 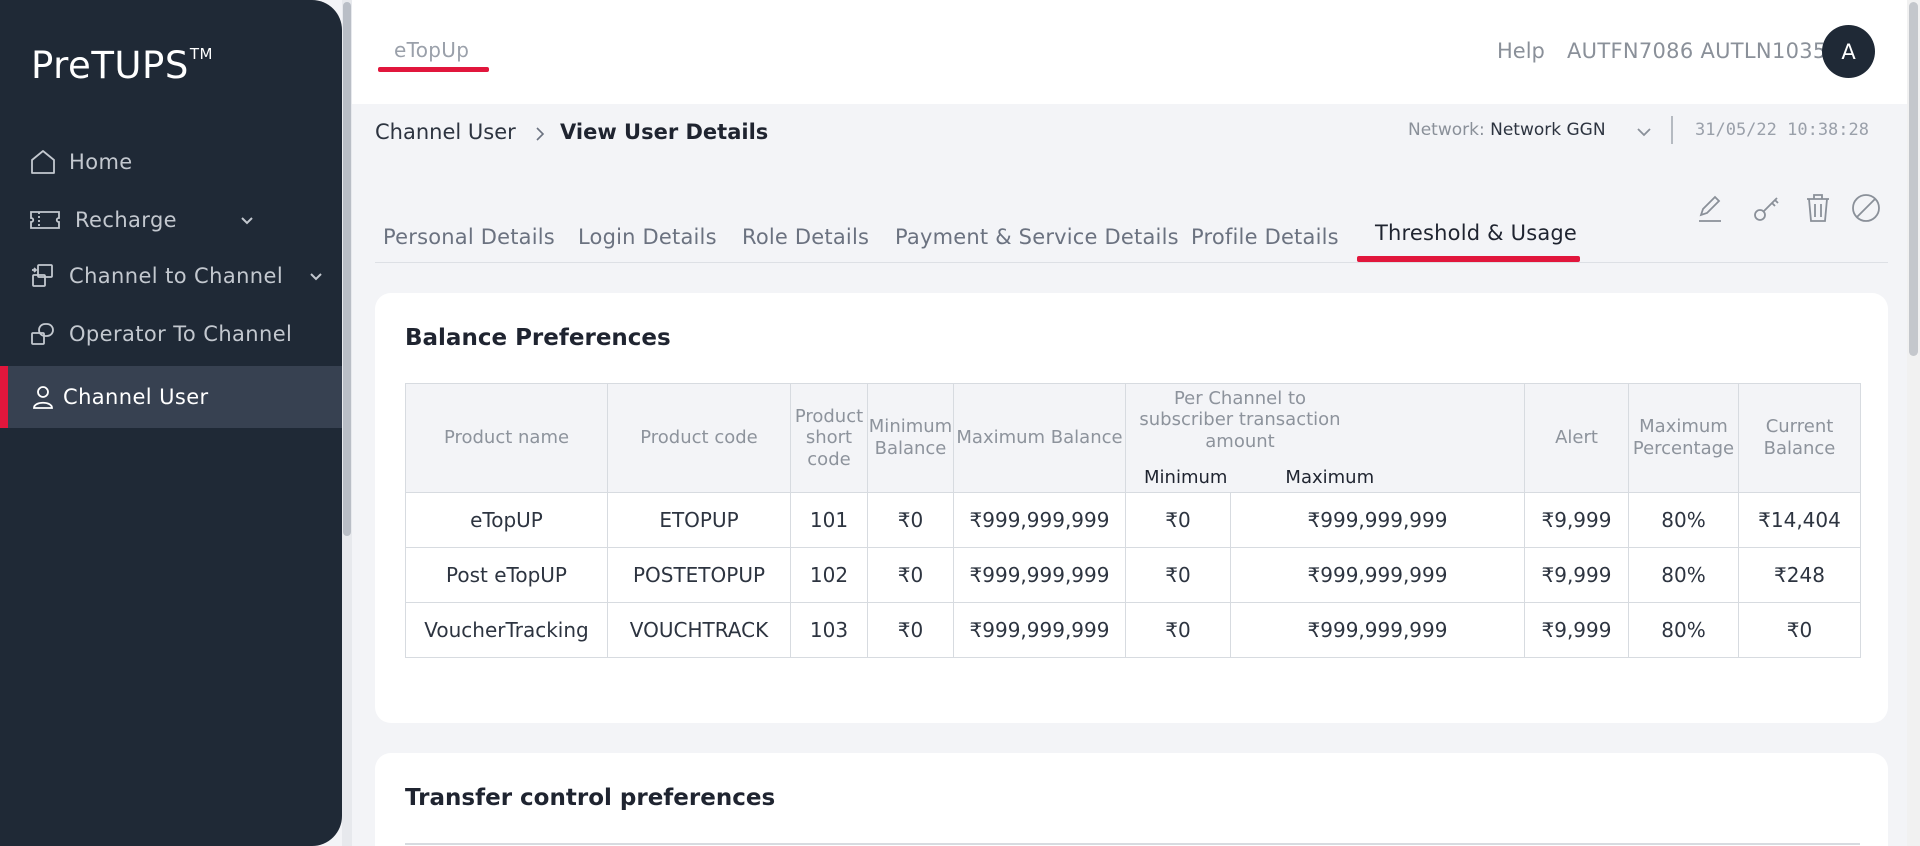 What do you see at coordinates (699, 575) in the screenshot?
I see `cell-product-code: POSTETOPUP` at bounding box center [699, 575].